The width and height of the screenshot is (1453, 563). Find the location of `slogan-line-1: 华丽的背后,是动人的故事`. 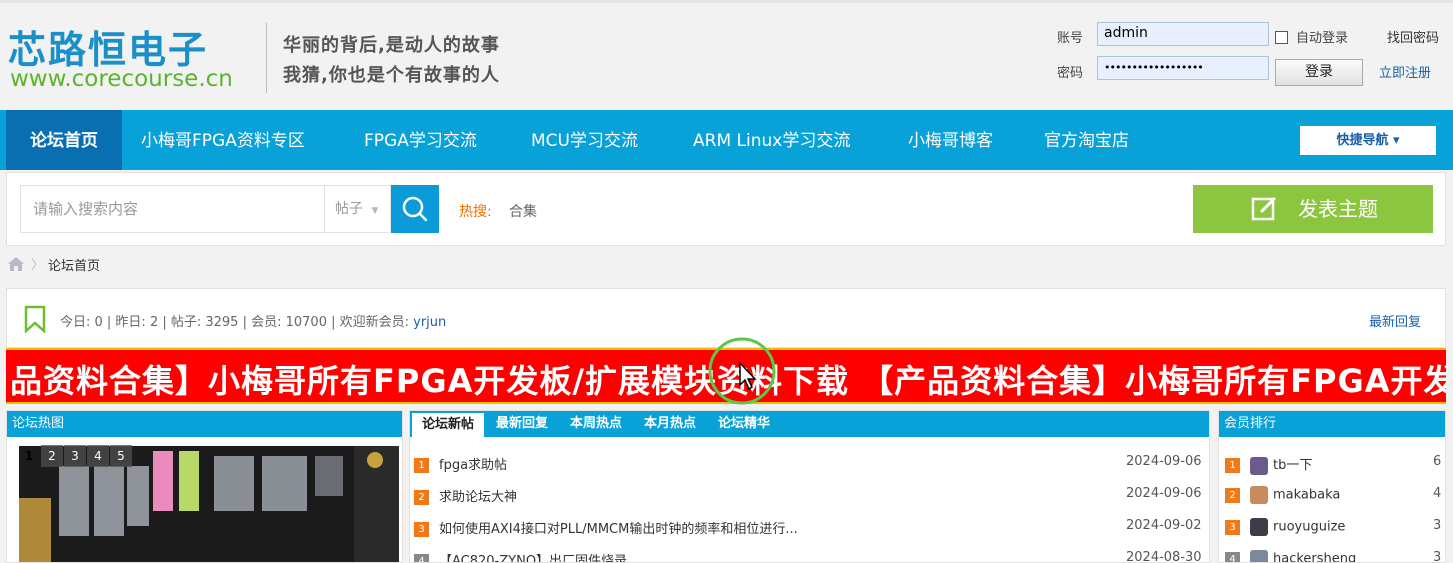

slogan-line-1: 华丽的背后,是动人的故事 is located at coordinates (391, 45).